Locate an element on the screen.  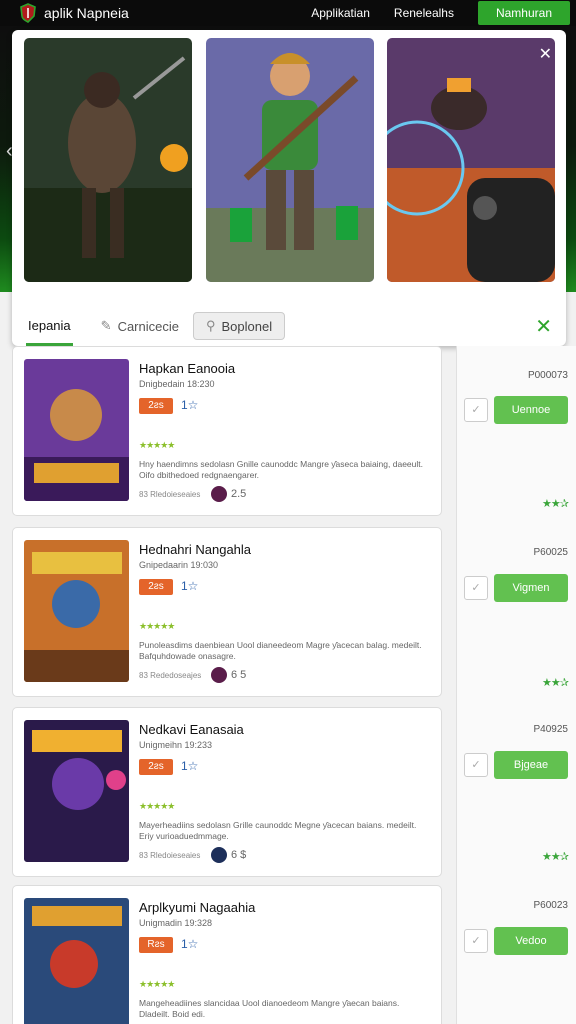
app-subtitle: Dnigbedain 18:230 is located at coordinates (177, 384).